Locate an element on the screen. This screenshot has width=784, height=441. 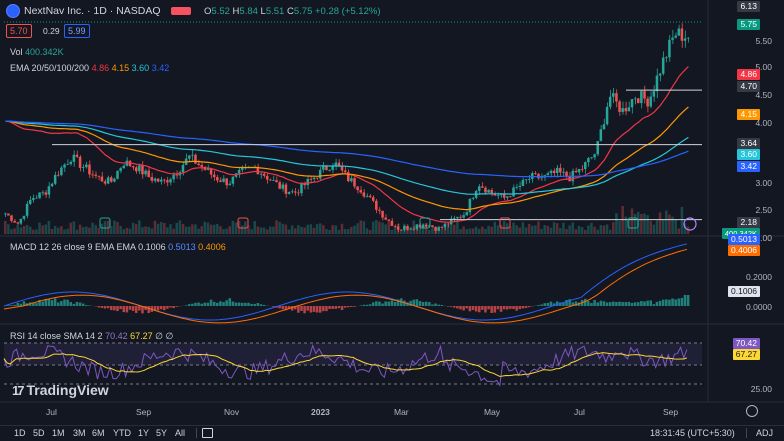
symbol-title: NextNav Inc. · 1D · NASDAQ is located at coordinates (92, 11).